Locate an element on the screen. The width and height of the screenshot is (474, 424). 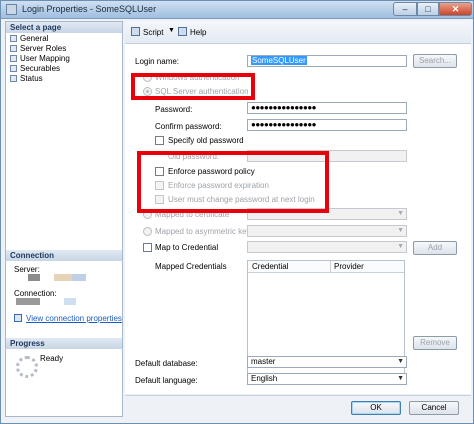
password-value: ●●●●●●●●●●●●●●● is located at coordinates (283, 107).